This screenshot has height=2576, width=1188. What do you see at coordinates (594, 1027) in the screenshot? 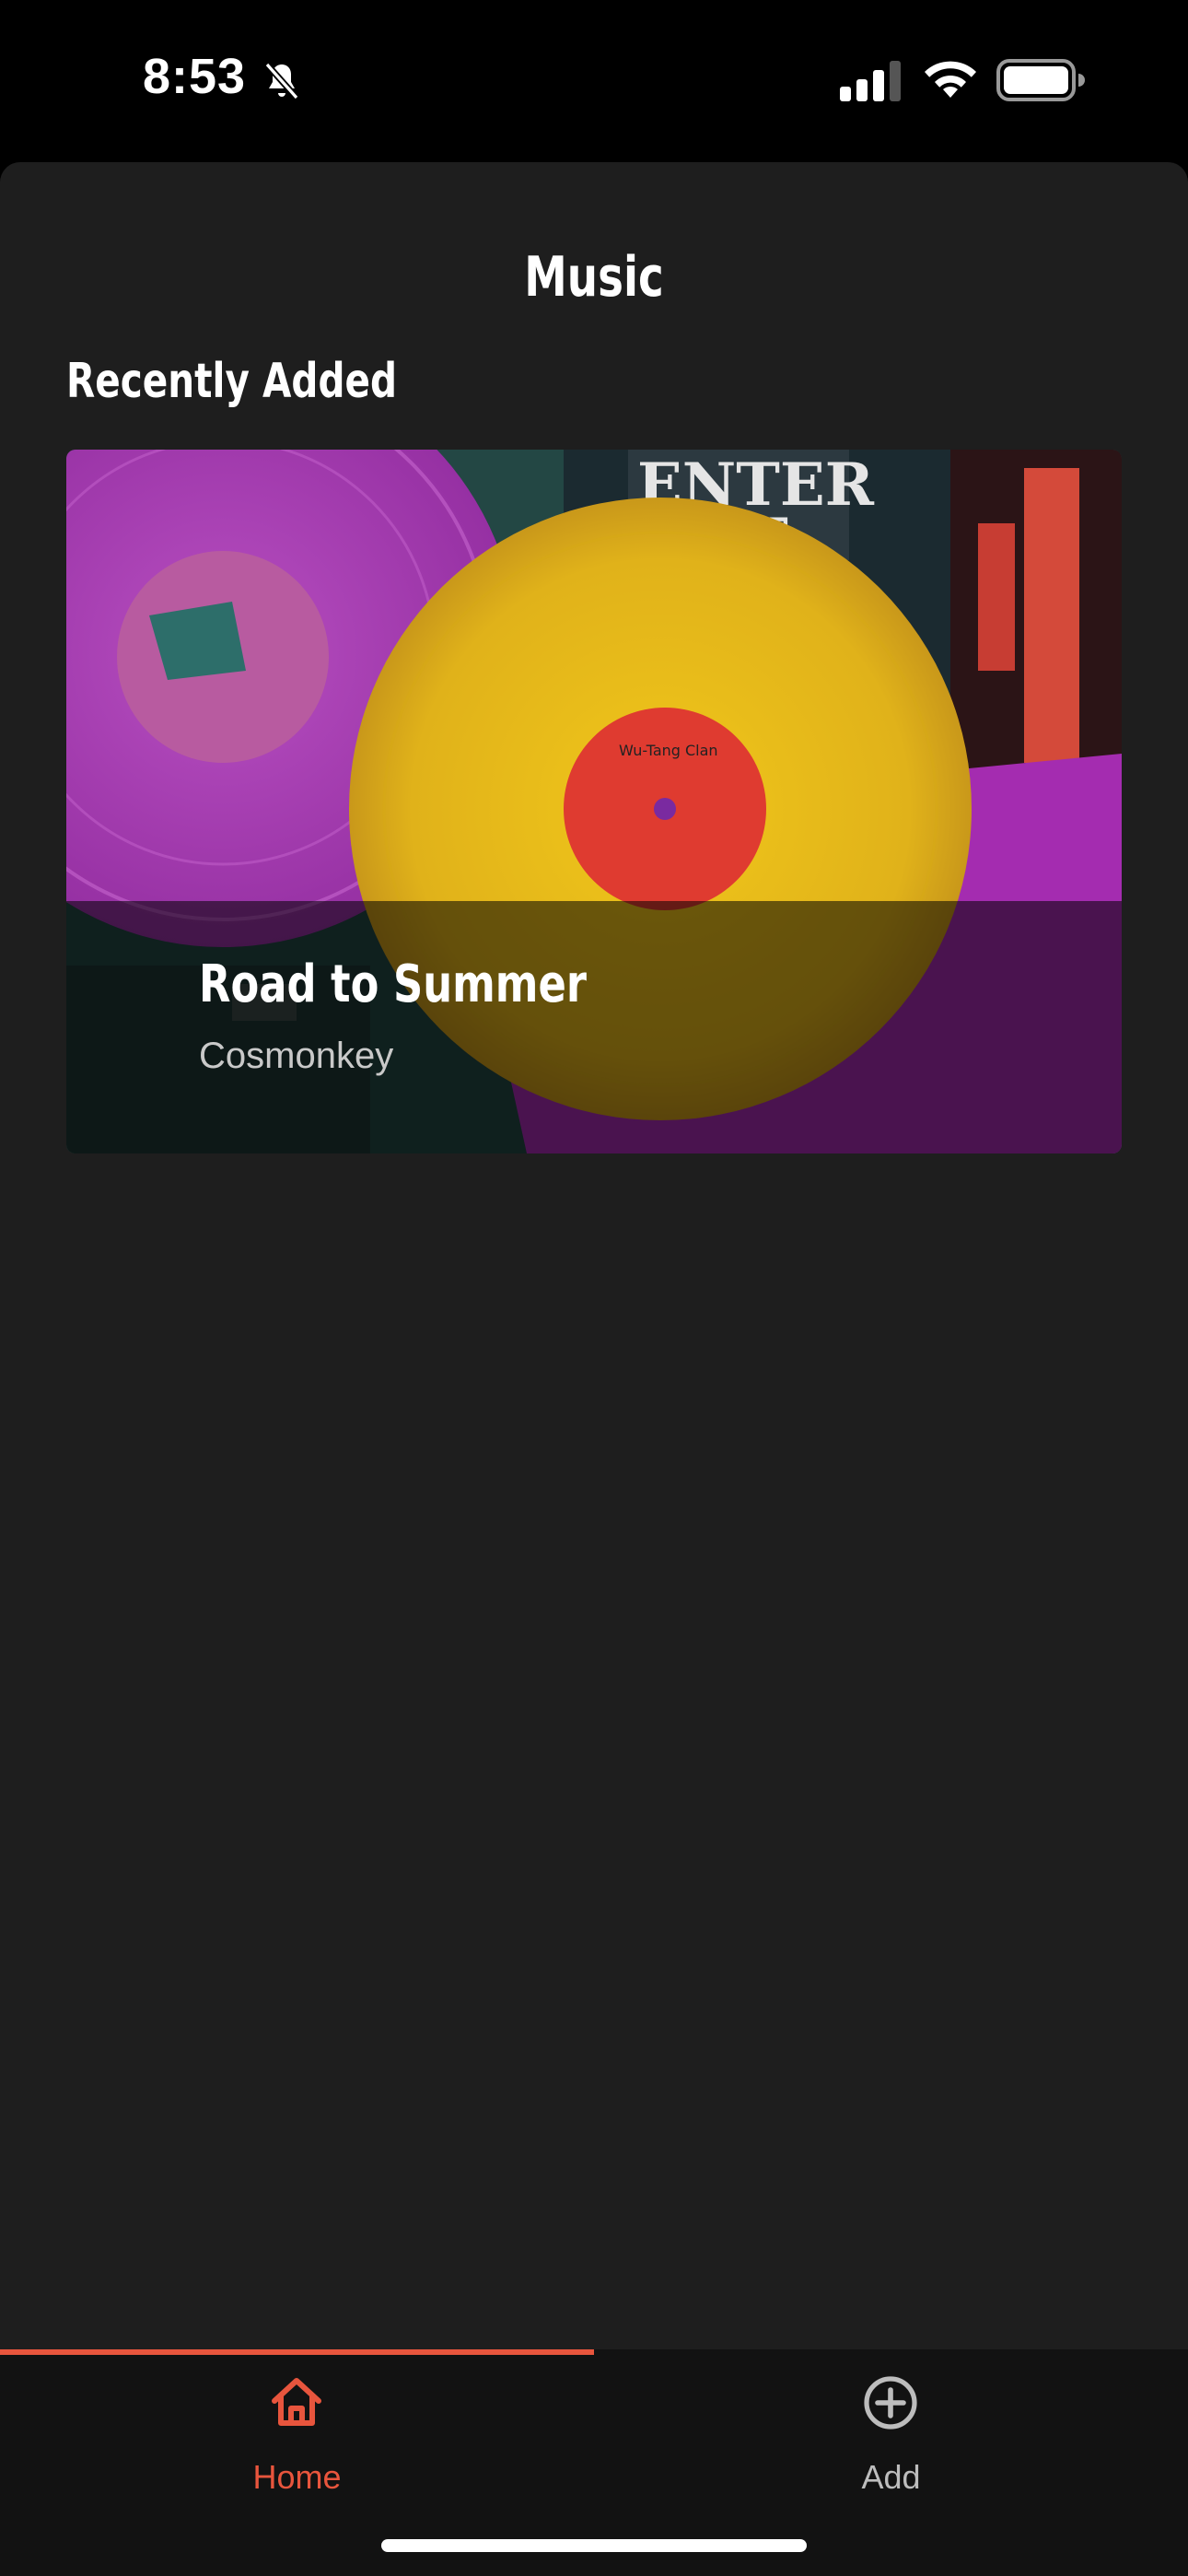
I see `card-caption-overlay` at bounding box center [594, 1027].